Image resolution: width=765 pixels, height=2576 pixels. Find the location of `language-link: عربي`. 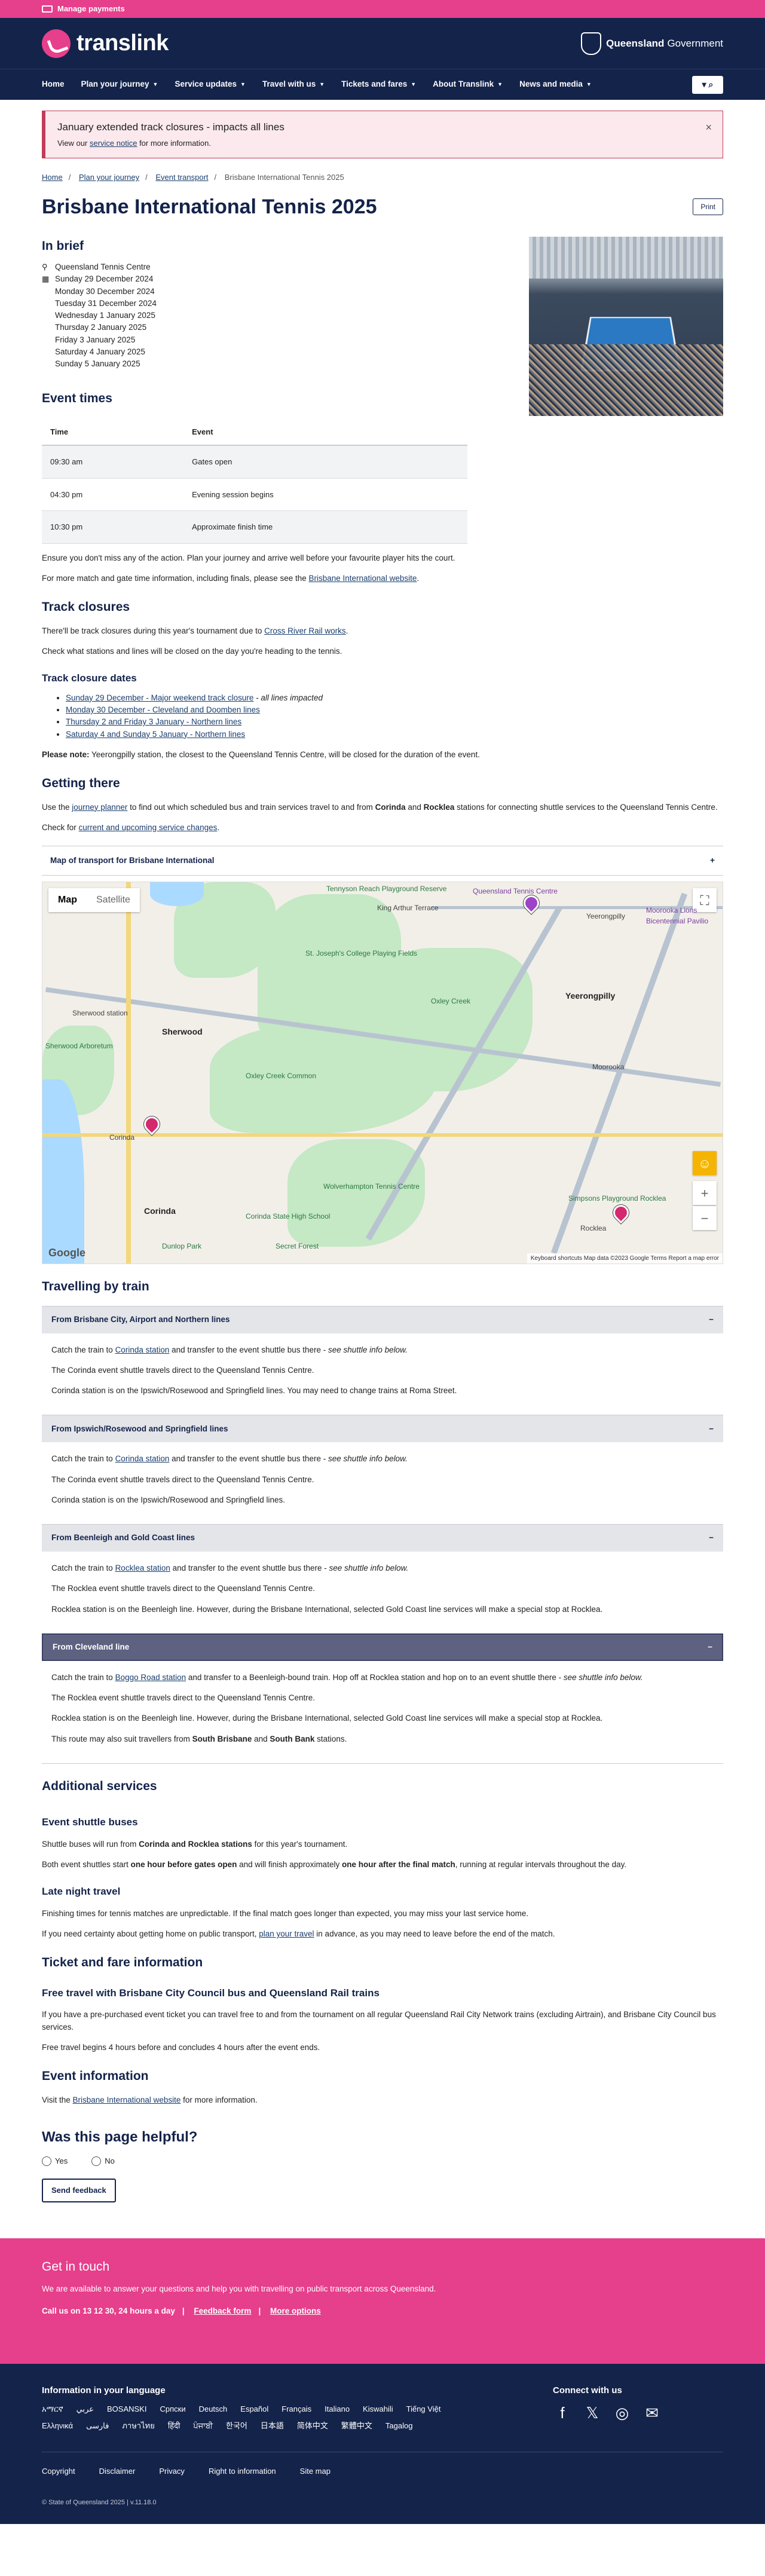

language-link: عربي is located at coordinates (85, 2409).